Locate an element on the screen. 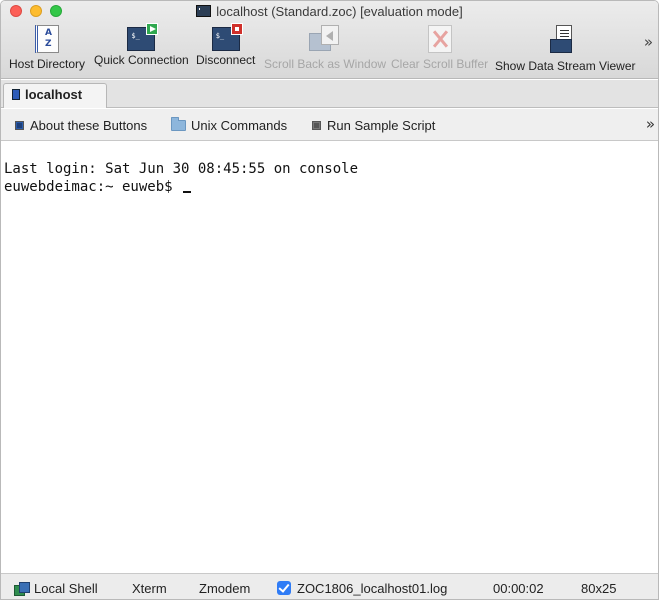  scroll-back-label: Scroll Back as Window is located at coordinates (325, 64).